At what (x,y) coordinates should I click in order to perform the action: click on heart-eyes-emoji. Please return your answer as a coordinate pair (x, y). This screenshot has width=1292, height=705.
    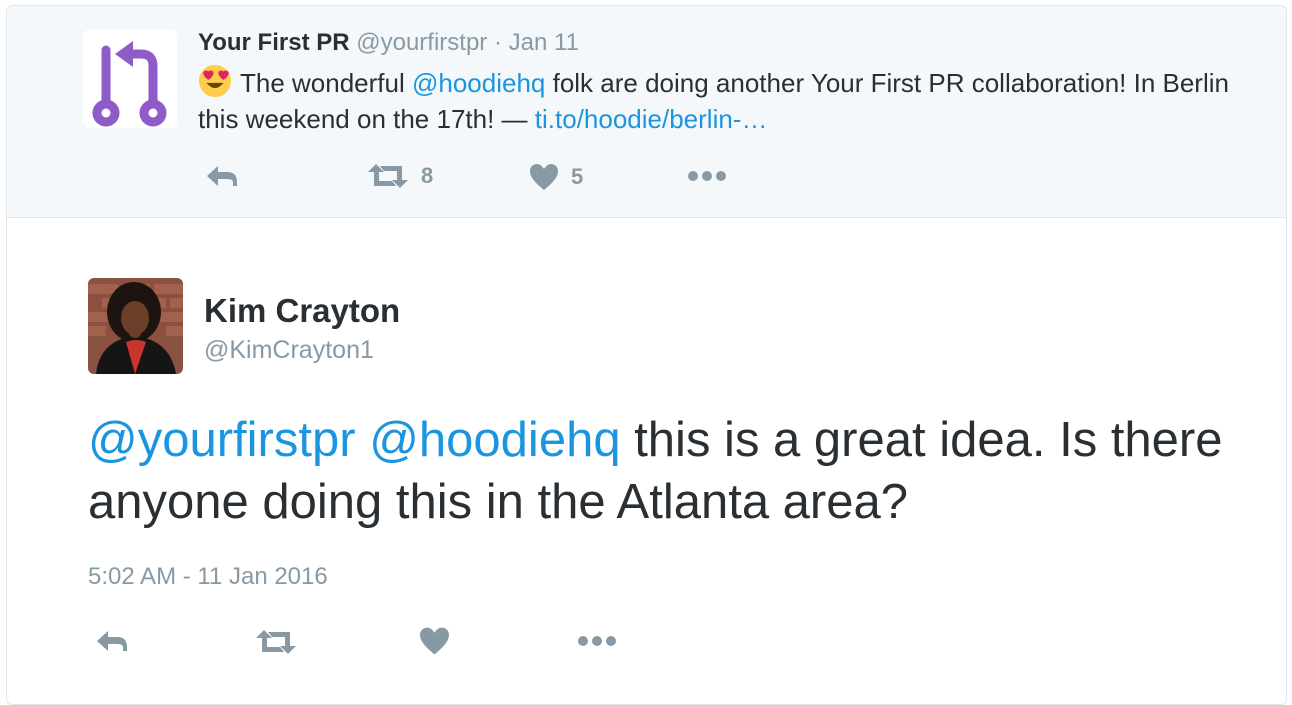
    Looking at the image, I should click on (215, 81).